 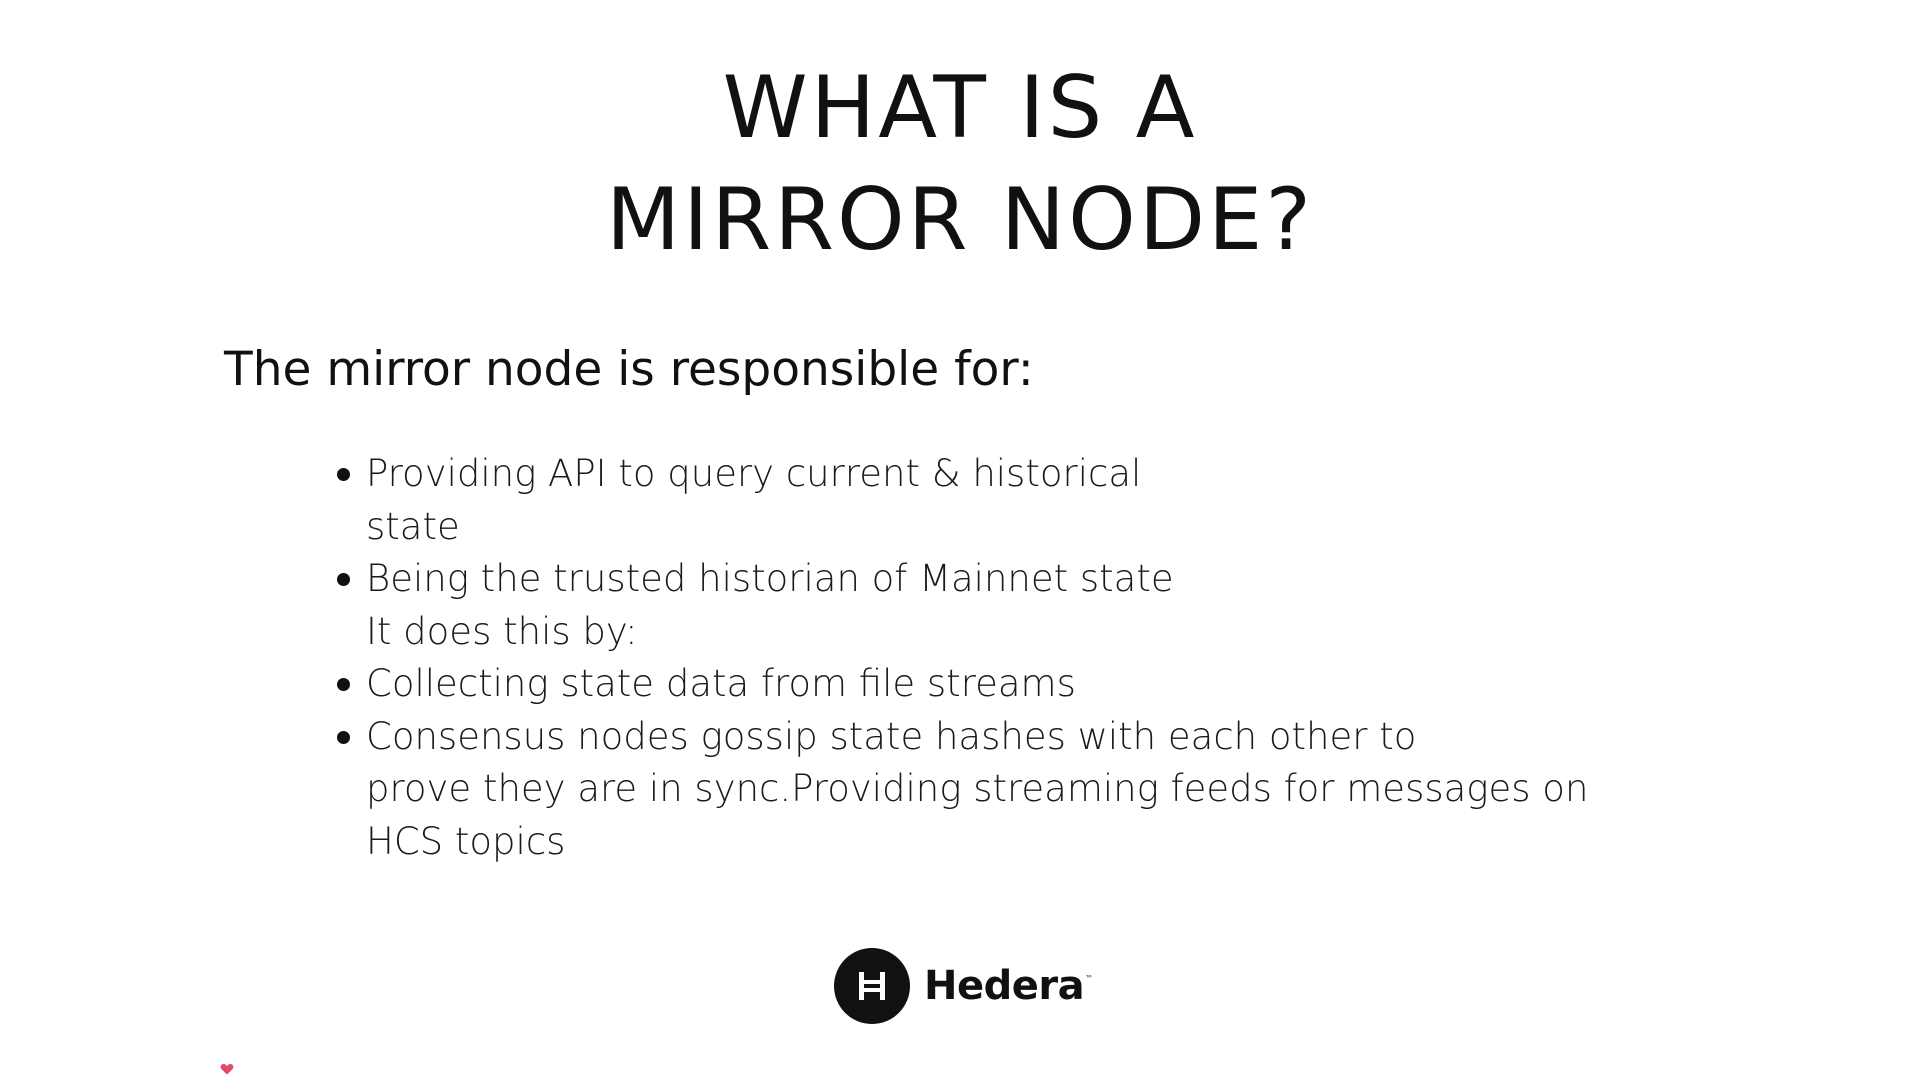 I want to click on slide-subtitle: The mirror node is responsible for:, so click(x=629, y=369).